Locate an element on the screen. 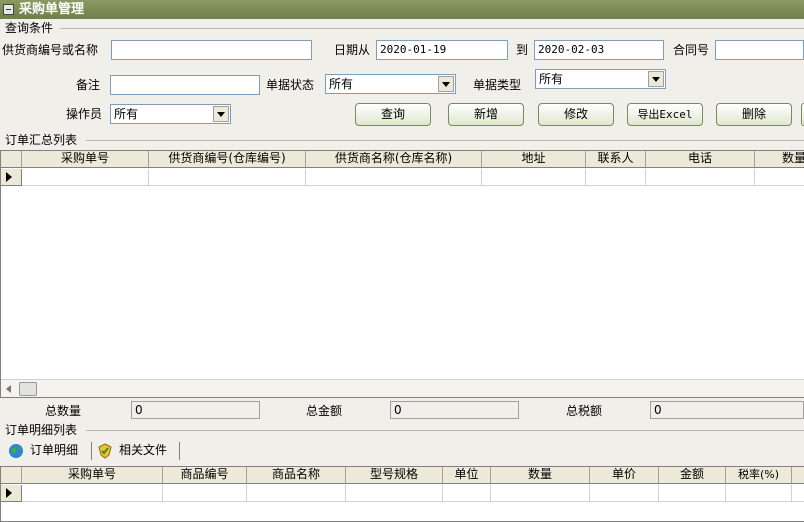 The image size is (804, 522). supplier-input is located at coordinates (211, 50).